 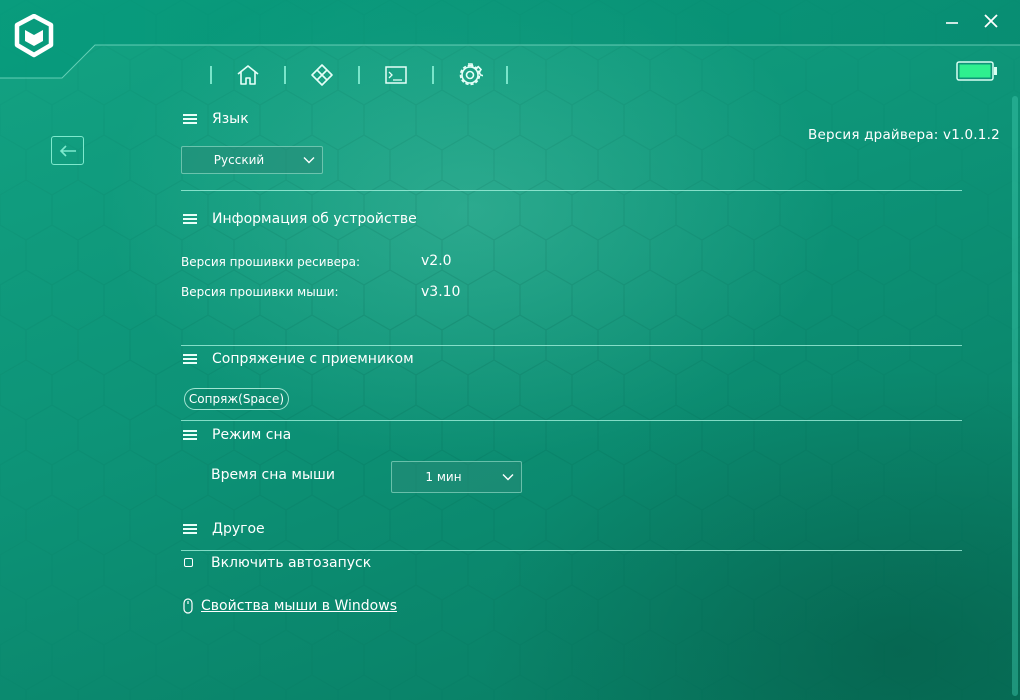 I want to click on minimize-icon, so click(x=952, y=23).